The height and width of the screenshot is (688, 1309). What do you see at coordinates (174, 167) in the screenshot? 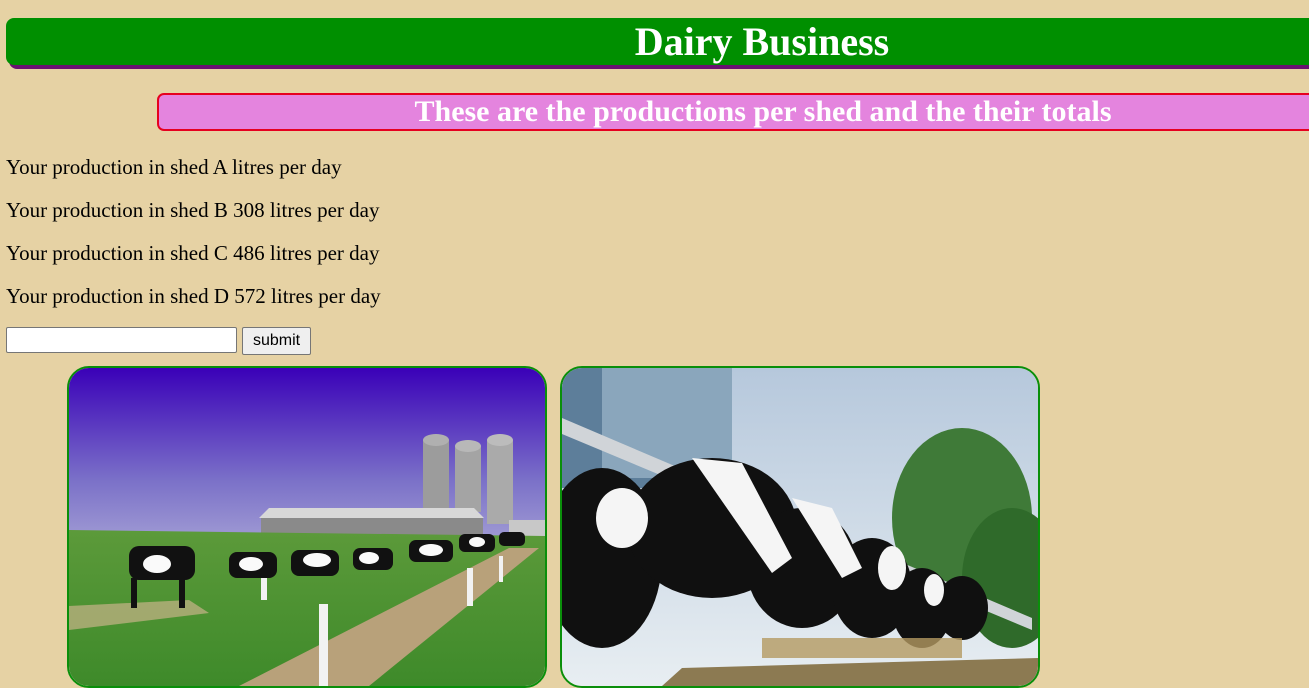
I see `production-shed-a: Your production in shed A litres per day` at bounding box center [174, 167].